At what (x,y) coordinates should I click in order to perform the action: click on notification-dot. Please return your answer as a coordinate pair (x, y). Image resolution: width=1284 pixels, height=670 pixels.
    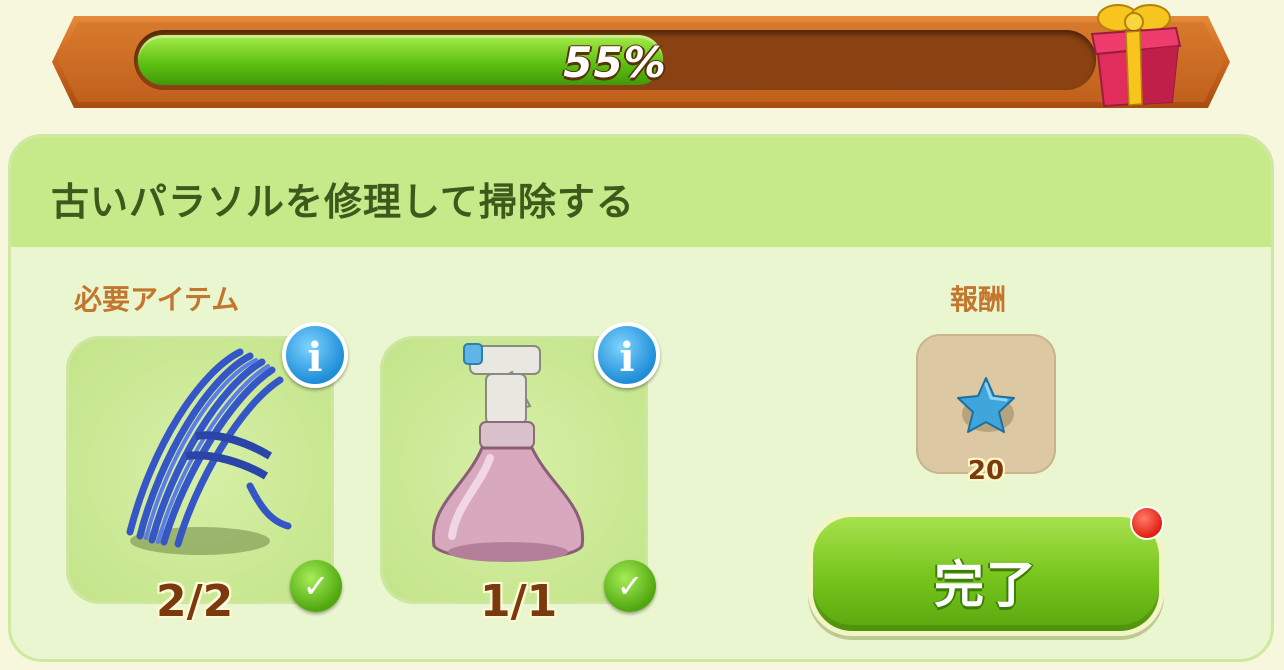
    Looking at the image, I should click on (1147, 523).